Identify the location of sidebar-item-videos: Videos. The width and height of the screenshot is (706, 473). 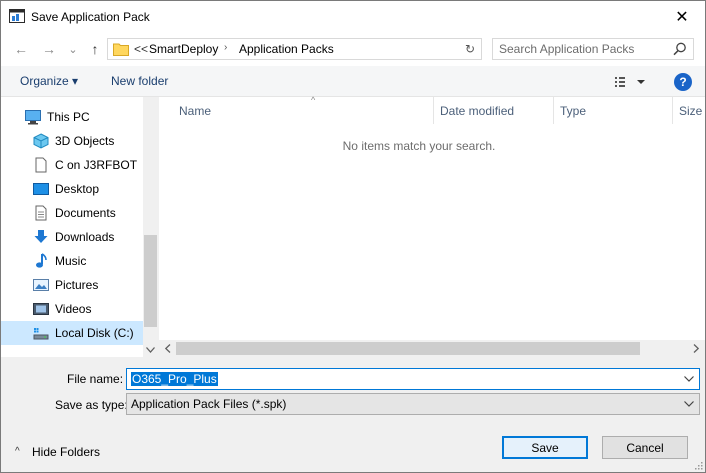
(72, 309).